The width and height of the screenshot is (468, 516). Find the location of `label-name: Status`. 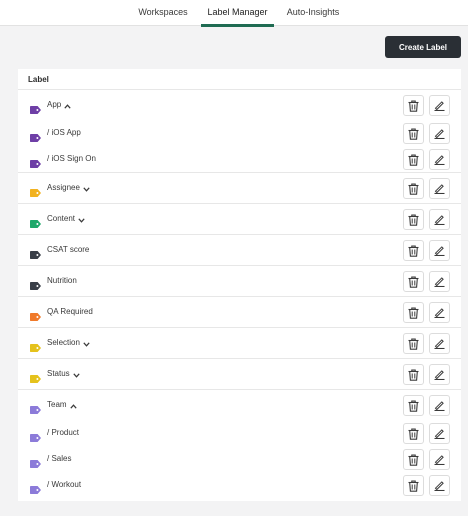

label-name: Status is located at coordinates (63, 374).